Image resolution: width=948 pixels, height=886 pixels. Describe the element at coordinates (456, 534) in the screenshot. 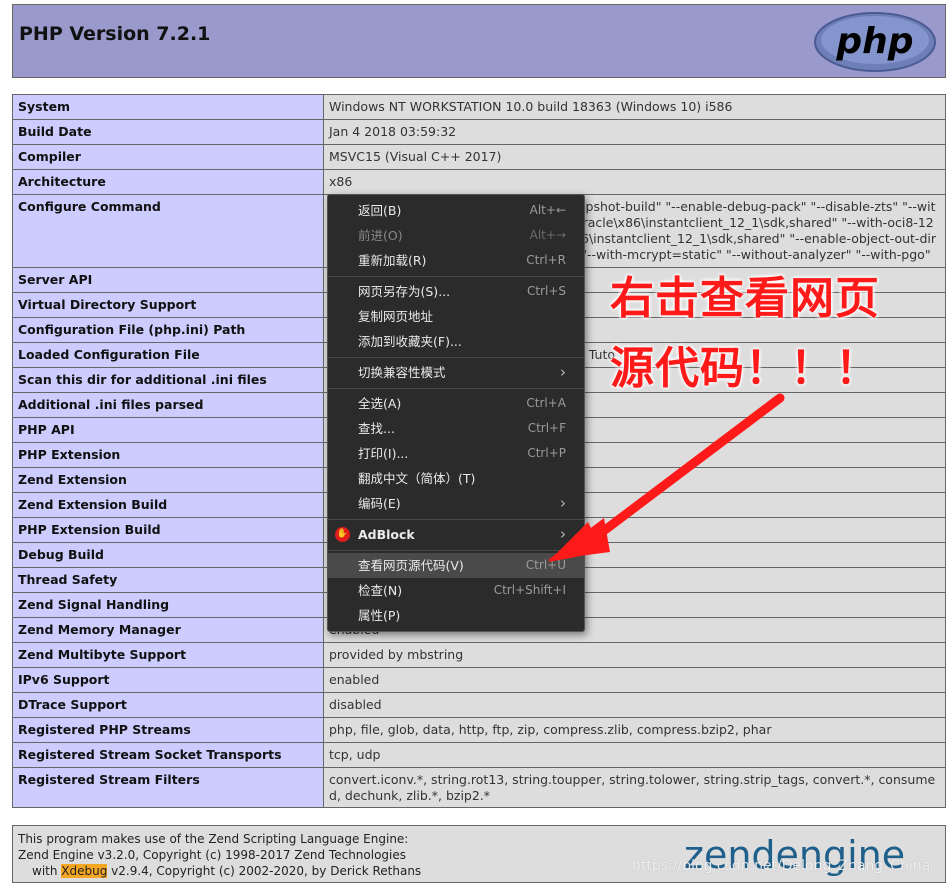

I see `menu-item-adblock: ✋ AdBlock ›` at that location.